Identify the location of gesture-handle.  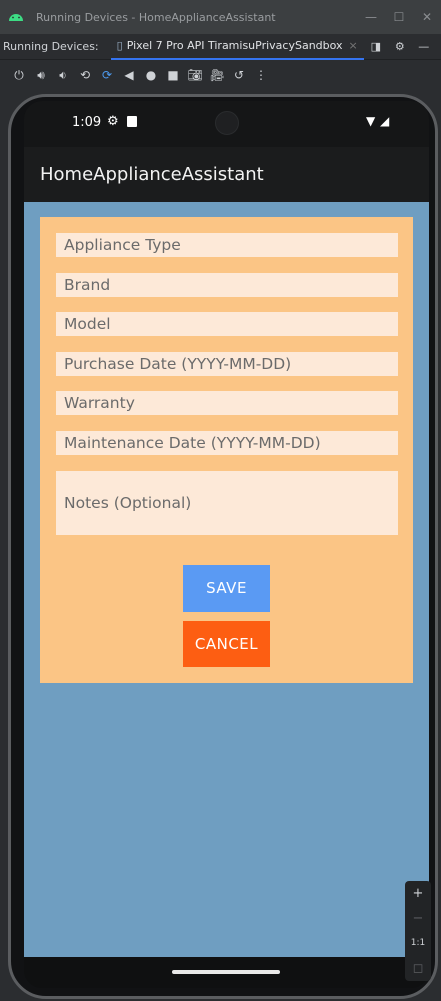
(226, 972).